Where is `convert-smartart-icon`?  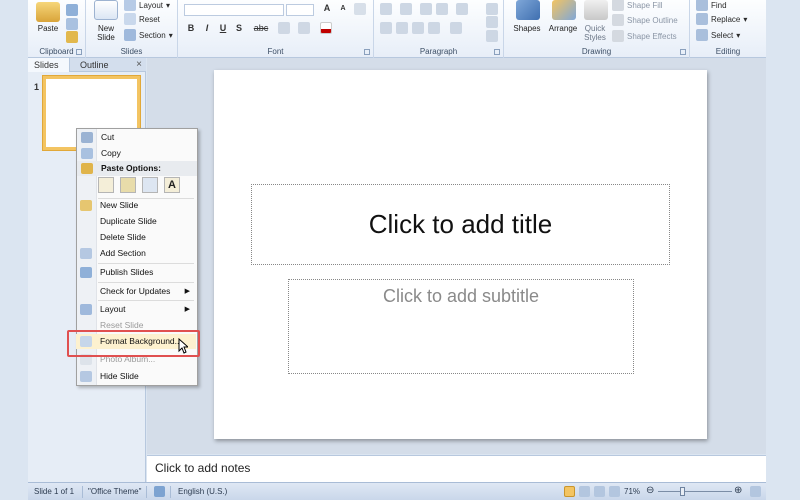
convert-smartart-icon is located at coordinates (492, 36).